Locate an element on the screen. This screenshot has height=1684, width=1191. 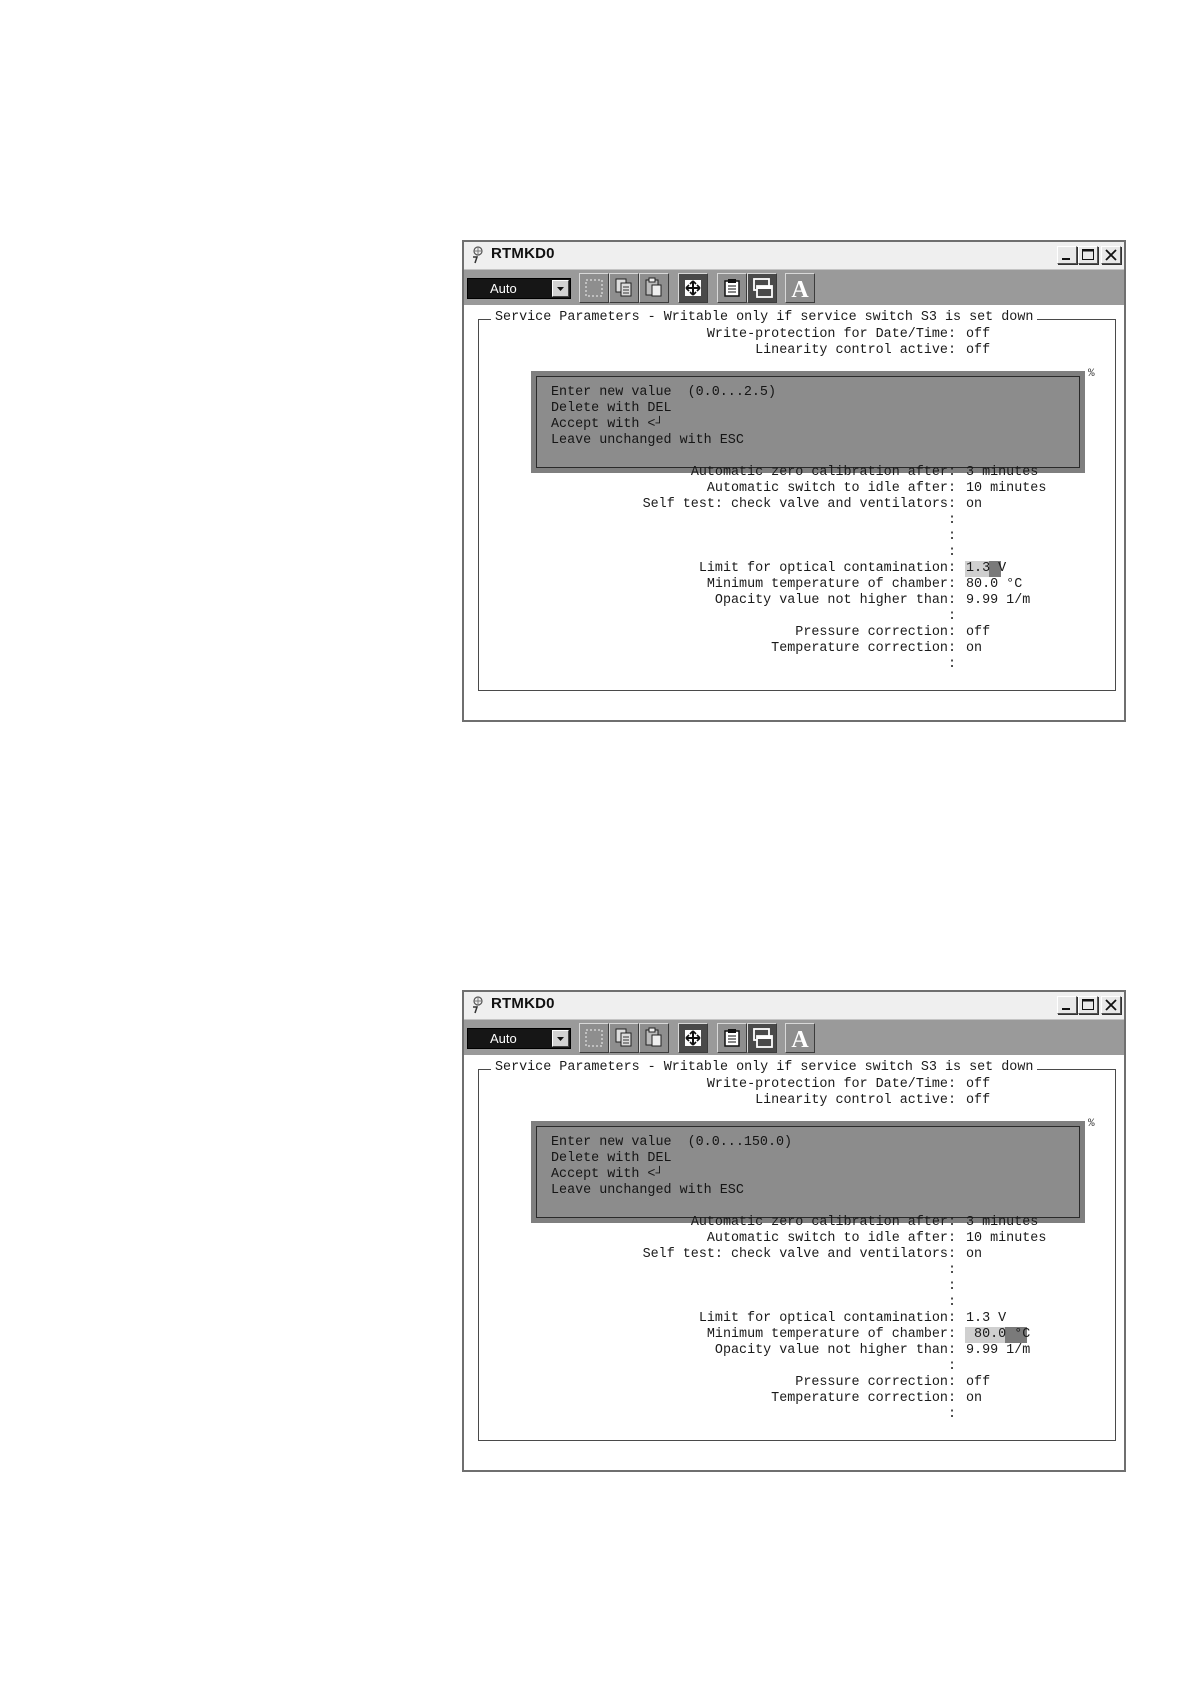
param-label: Temperature correction: is located at coordinates (863, 1398).